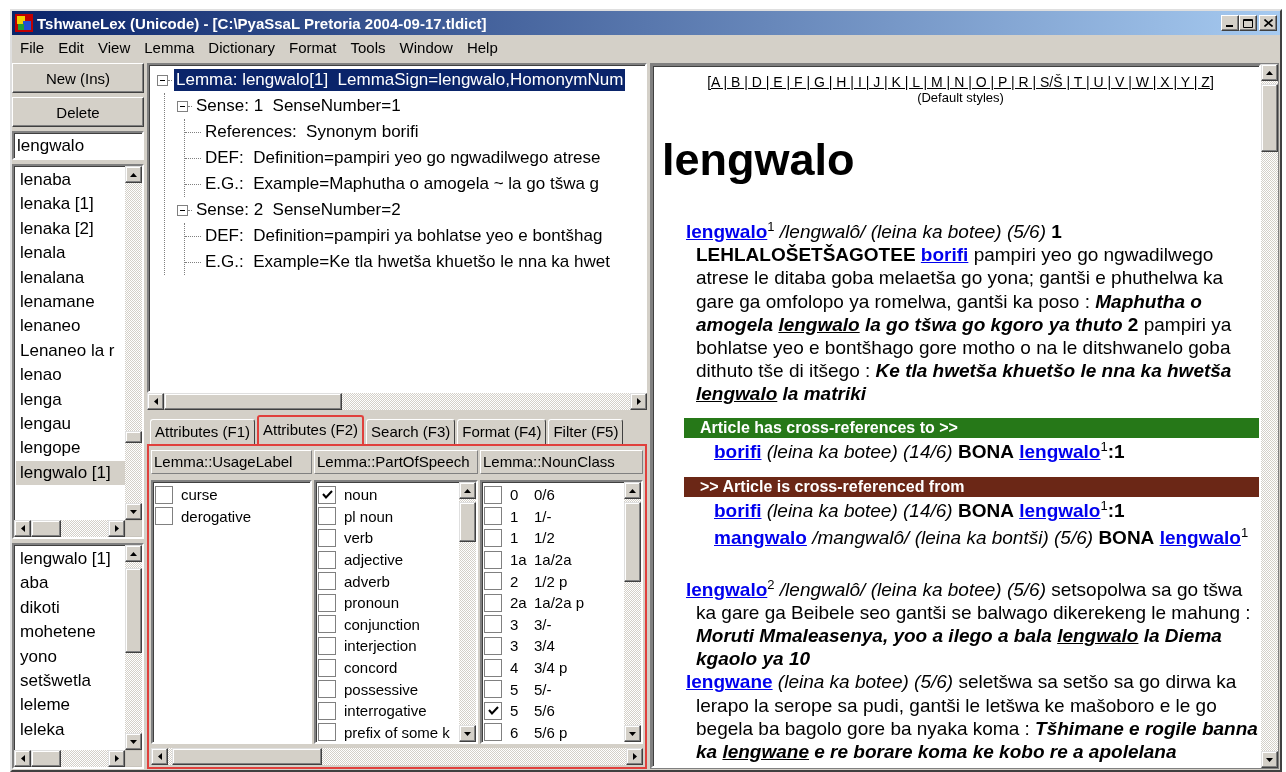  What do you see at coordinates (367, 581) in the screenshot?
I see `checkbox-label: adverb` at bounding box center [367, 581].